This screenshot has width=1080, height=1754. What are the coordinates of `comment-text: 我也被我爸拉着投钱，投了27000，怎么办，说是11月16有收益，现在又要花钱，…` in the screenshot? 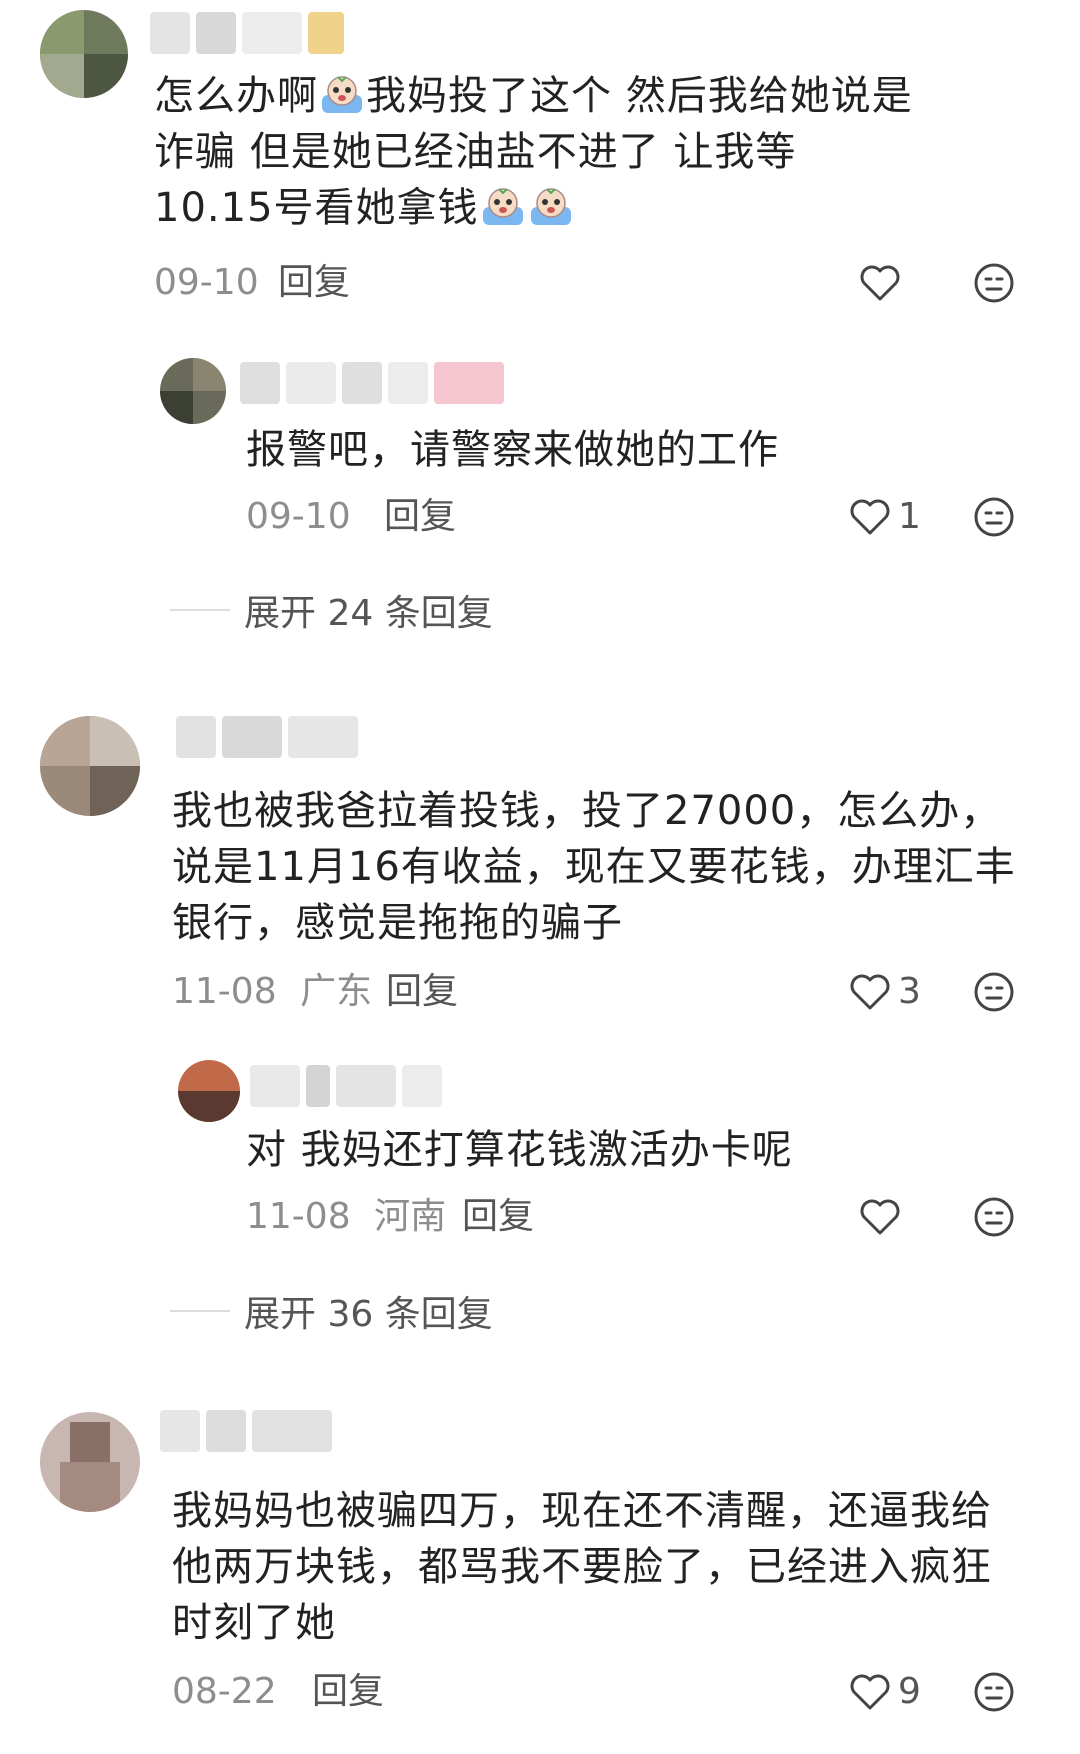 It's located at (594, 867).